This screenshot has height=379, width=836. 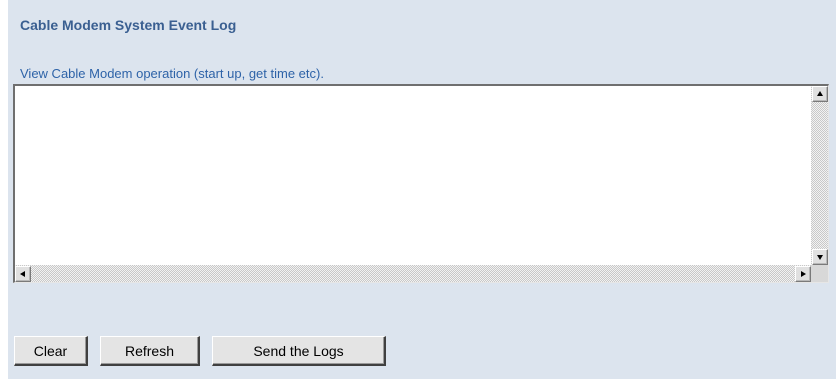 I want to click on horizontal-scrollbar, so click(x=413, y=273).